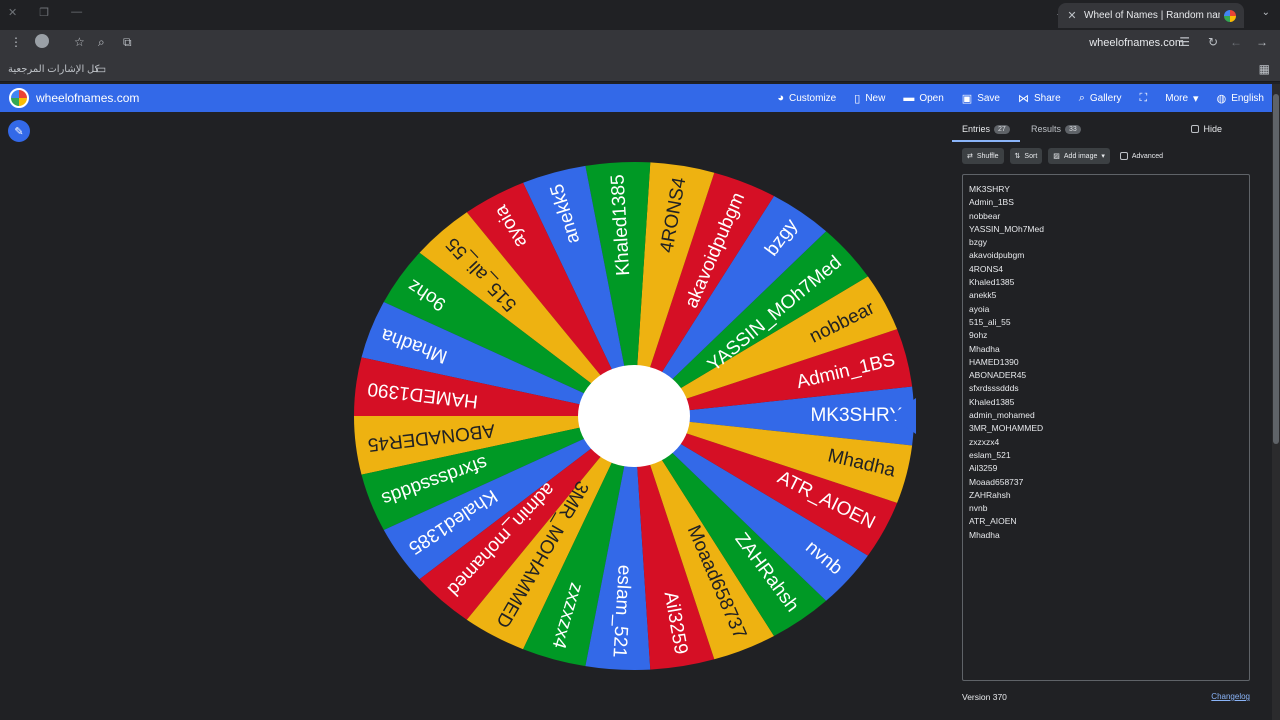 The width and height of the screenshot is (1280, 720). I want to click on changelog-link: Changelog, so click(1230, 696).